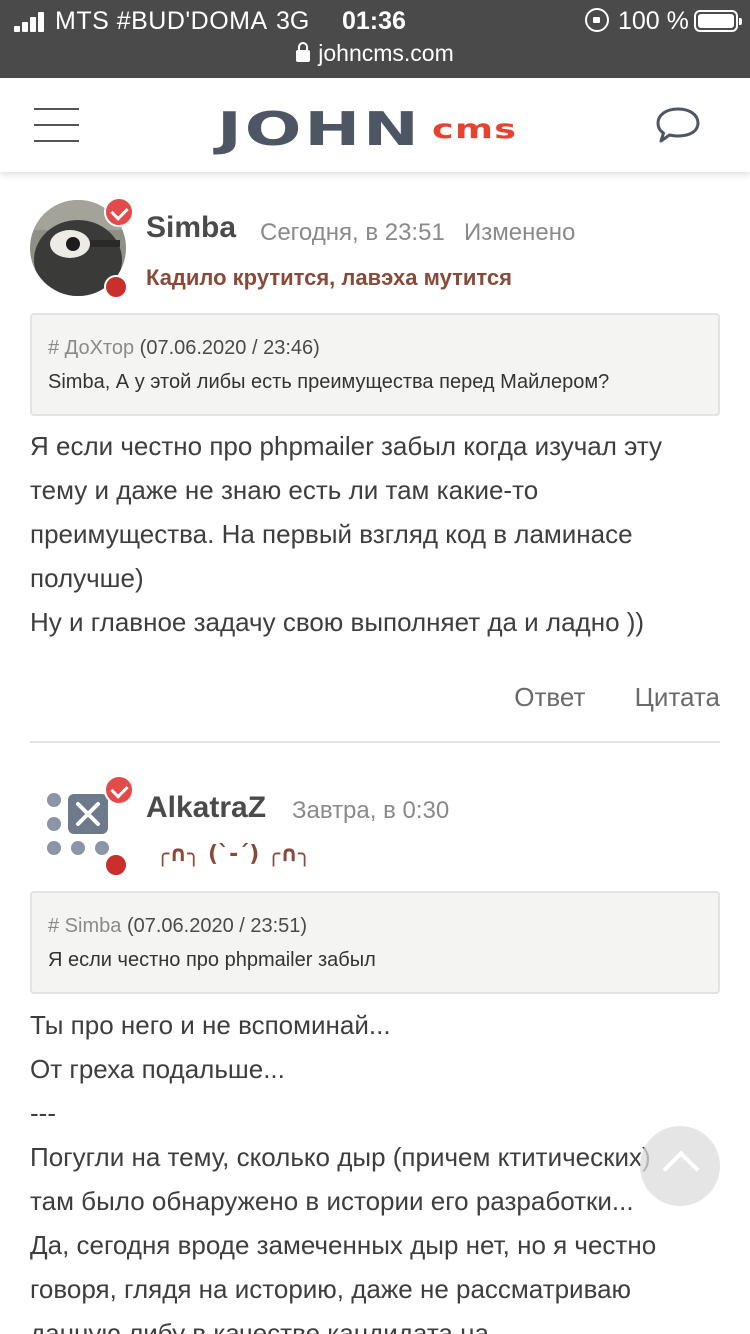 The width and height of the screenshot is (750, 1334). I want to click on site-logo: JOHN cms, so click(366, 129).